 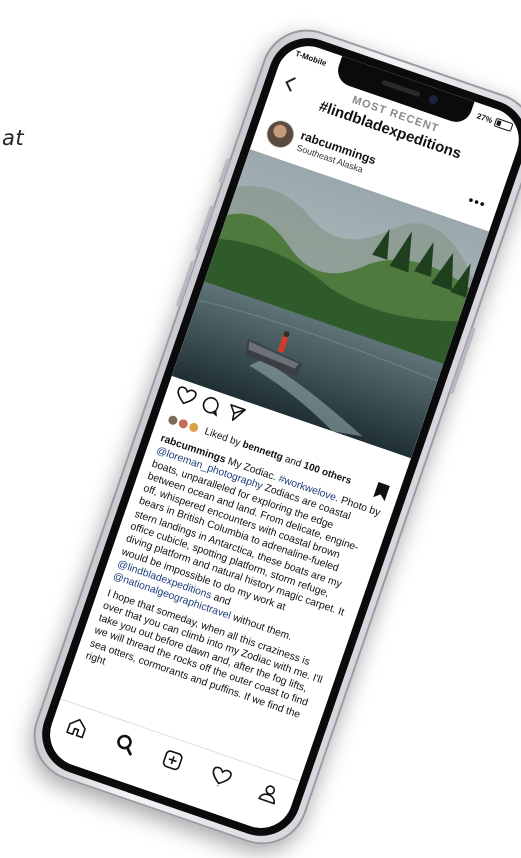 I want to click on battery-icon, so click(x=503, y=124).